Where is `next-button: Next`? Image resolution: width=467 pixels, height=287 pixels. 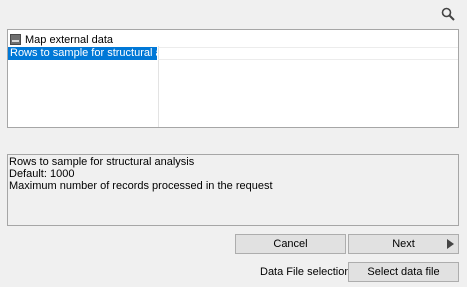
next-button: Next is located at coordinates (403, 244).